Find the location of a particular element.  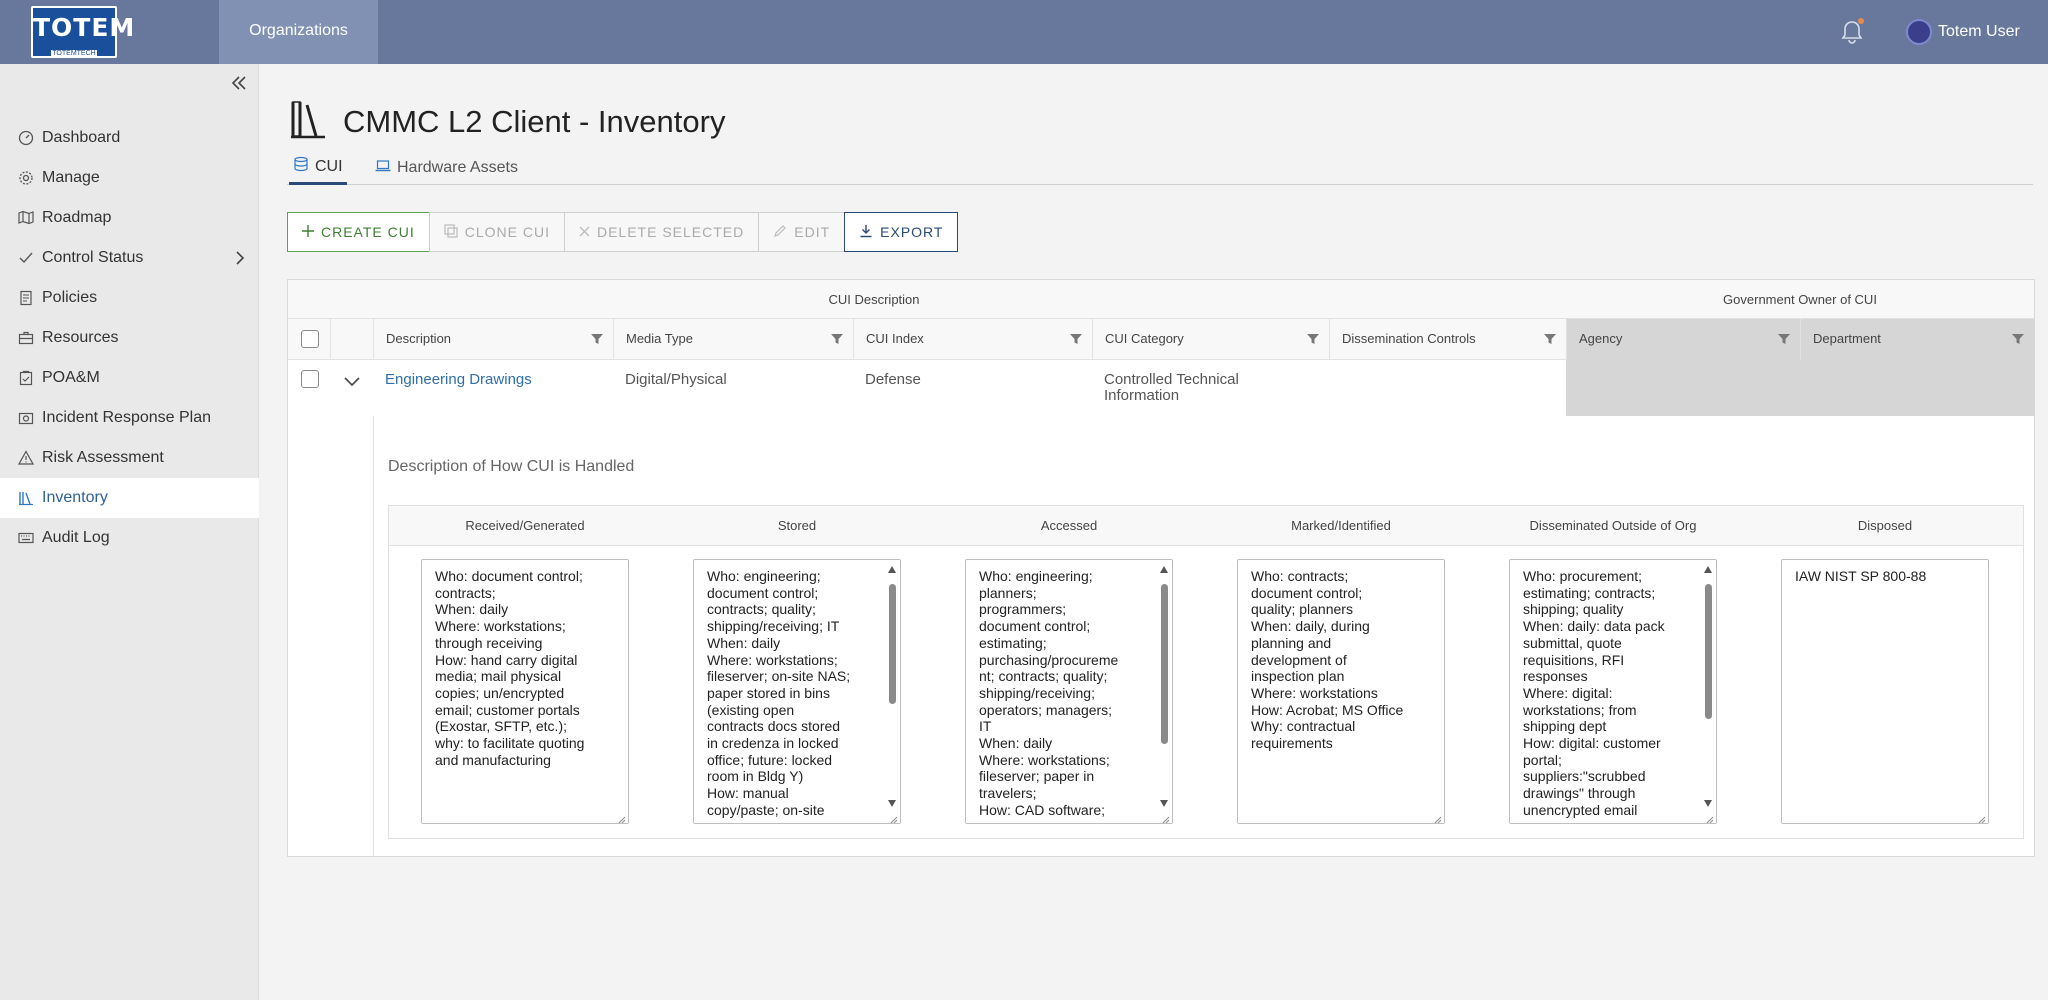

tab-label: Hardware Assets is located at coordinates (457, 167).